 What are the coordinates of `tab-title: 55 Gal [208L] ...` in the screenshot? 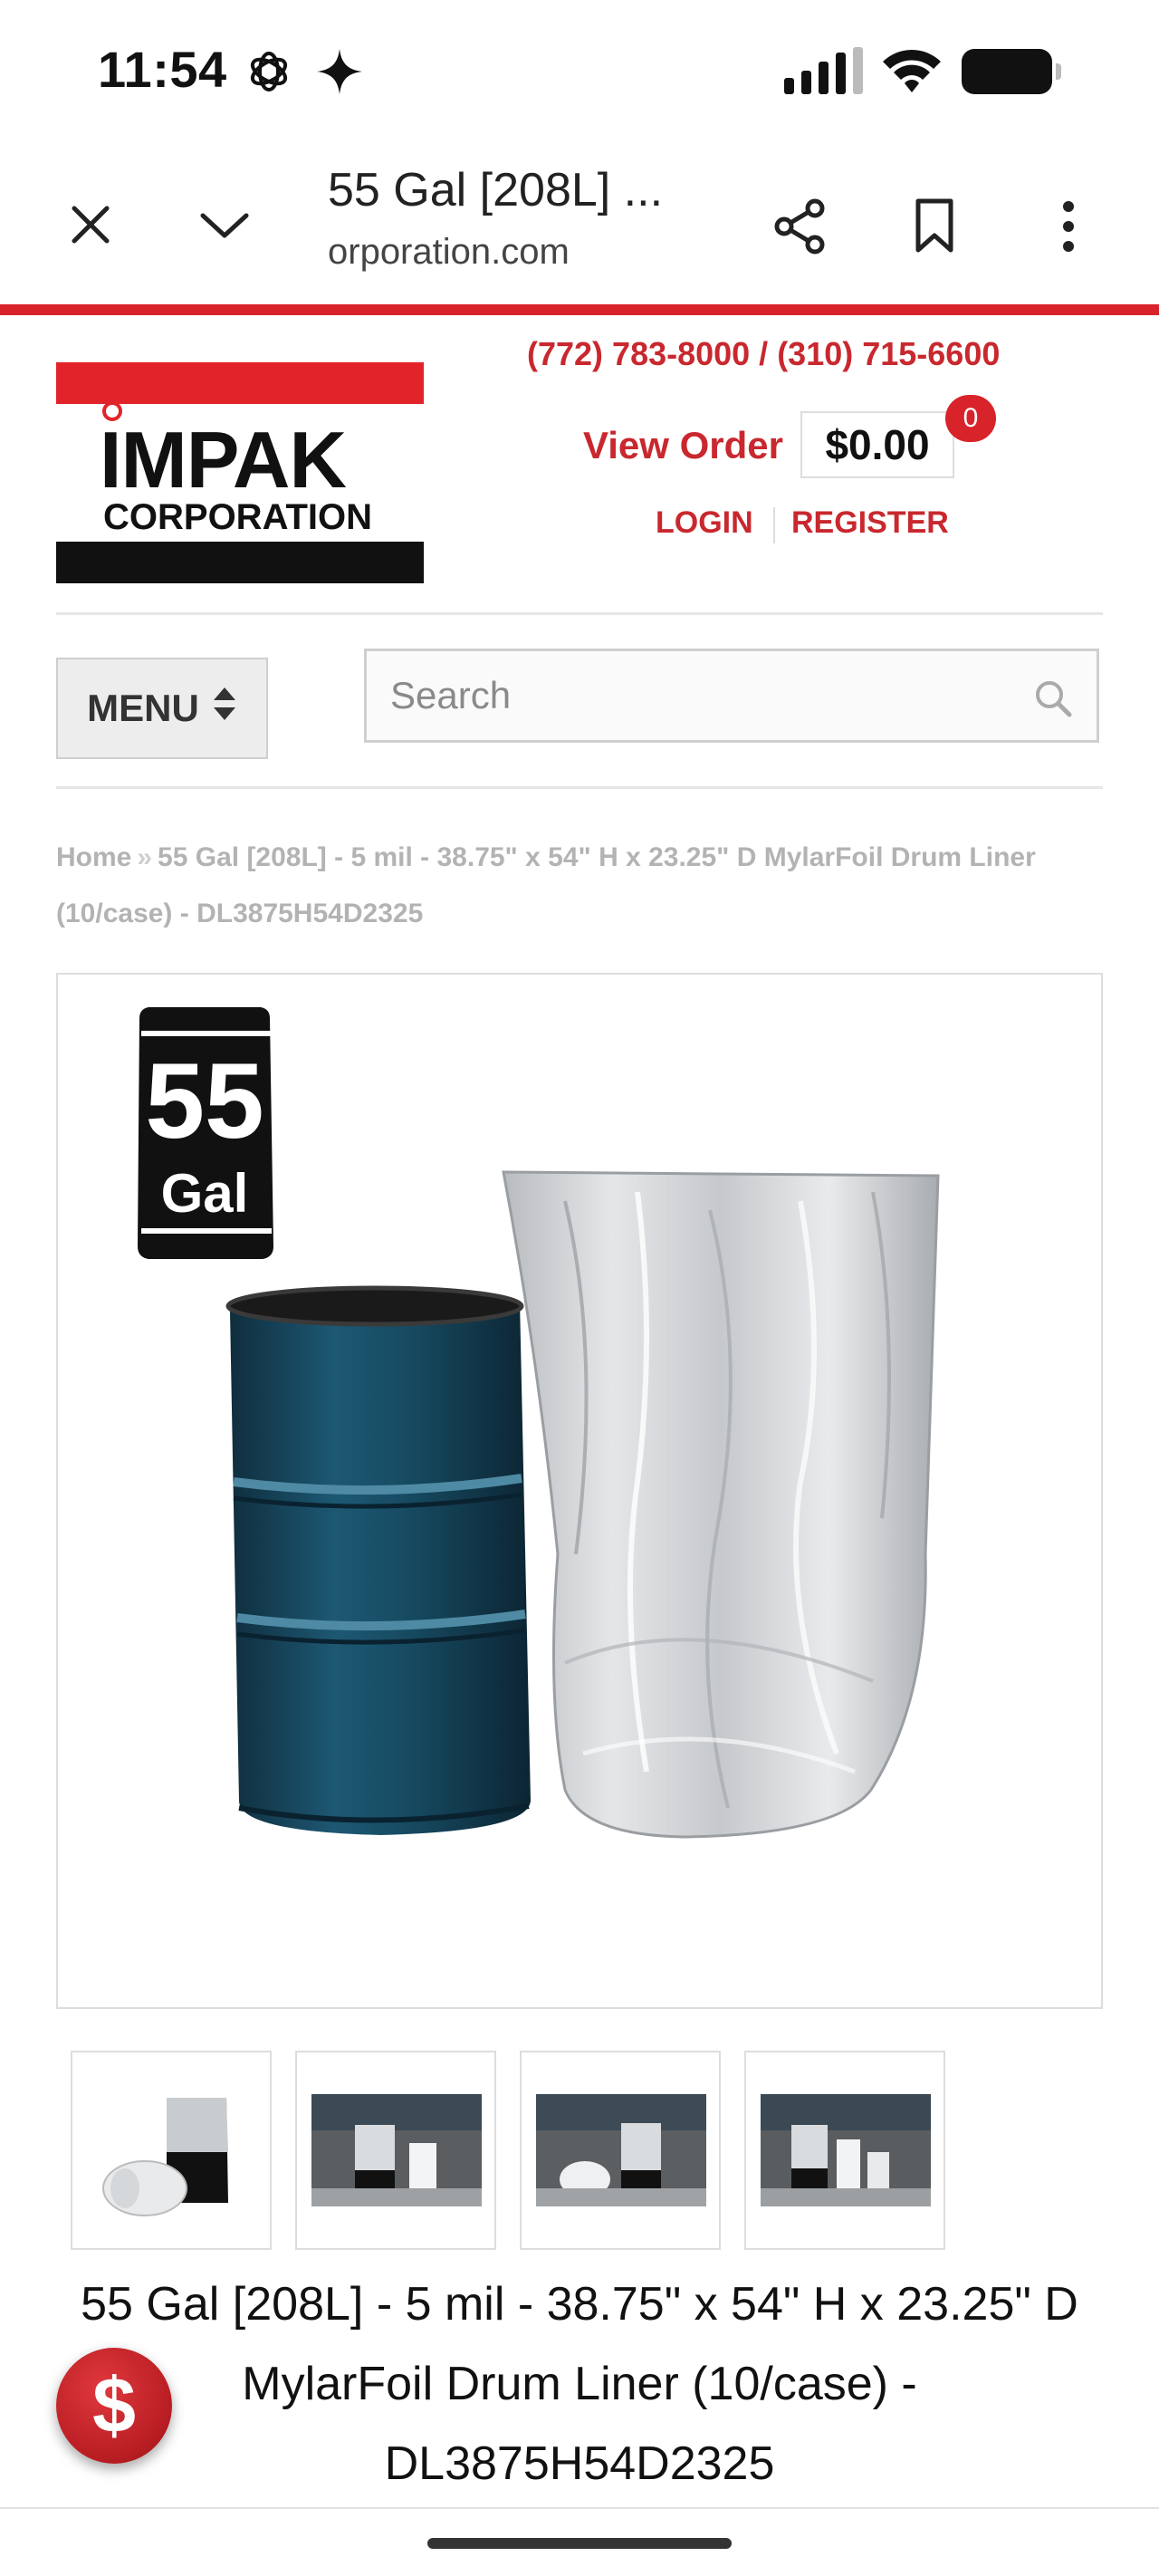 It's located at (495, 190).